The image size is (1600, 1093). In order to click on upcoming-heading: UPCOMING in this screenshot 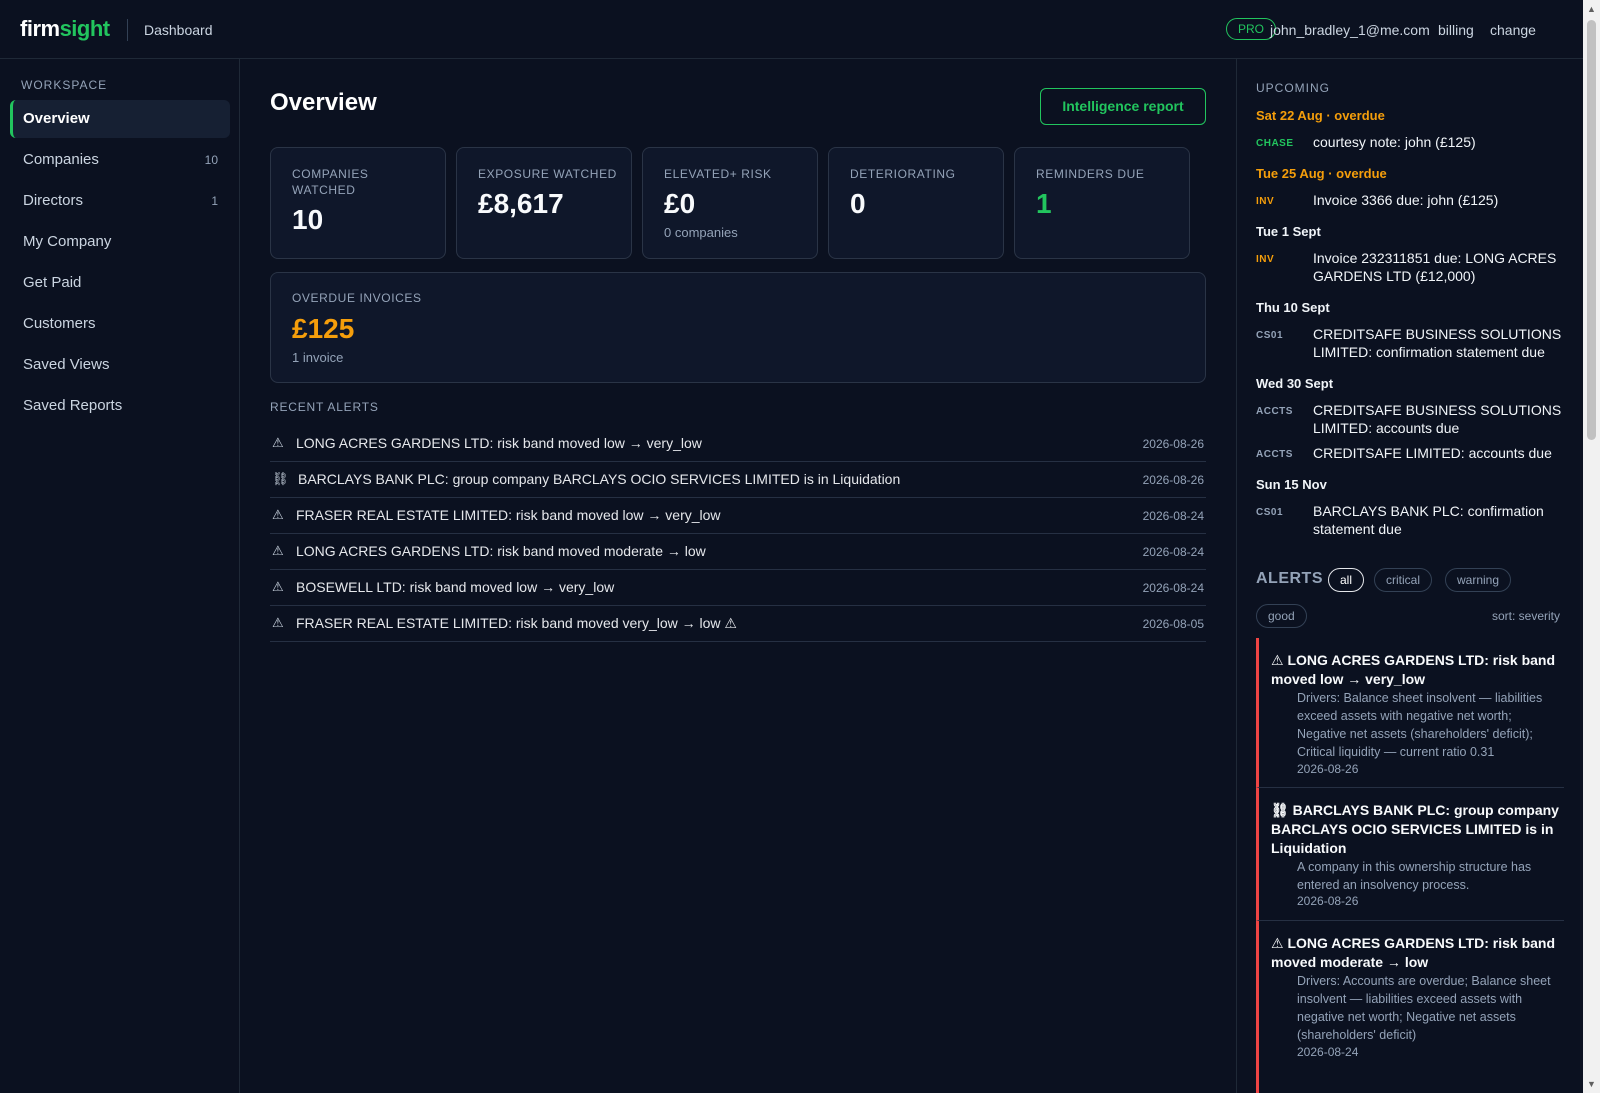, I will do `click(1293, 88)`.